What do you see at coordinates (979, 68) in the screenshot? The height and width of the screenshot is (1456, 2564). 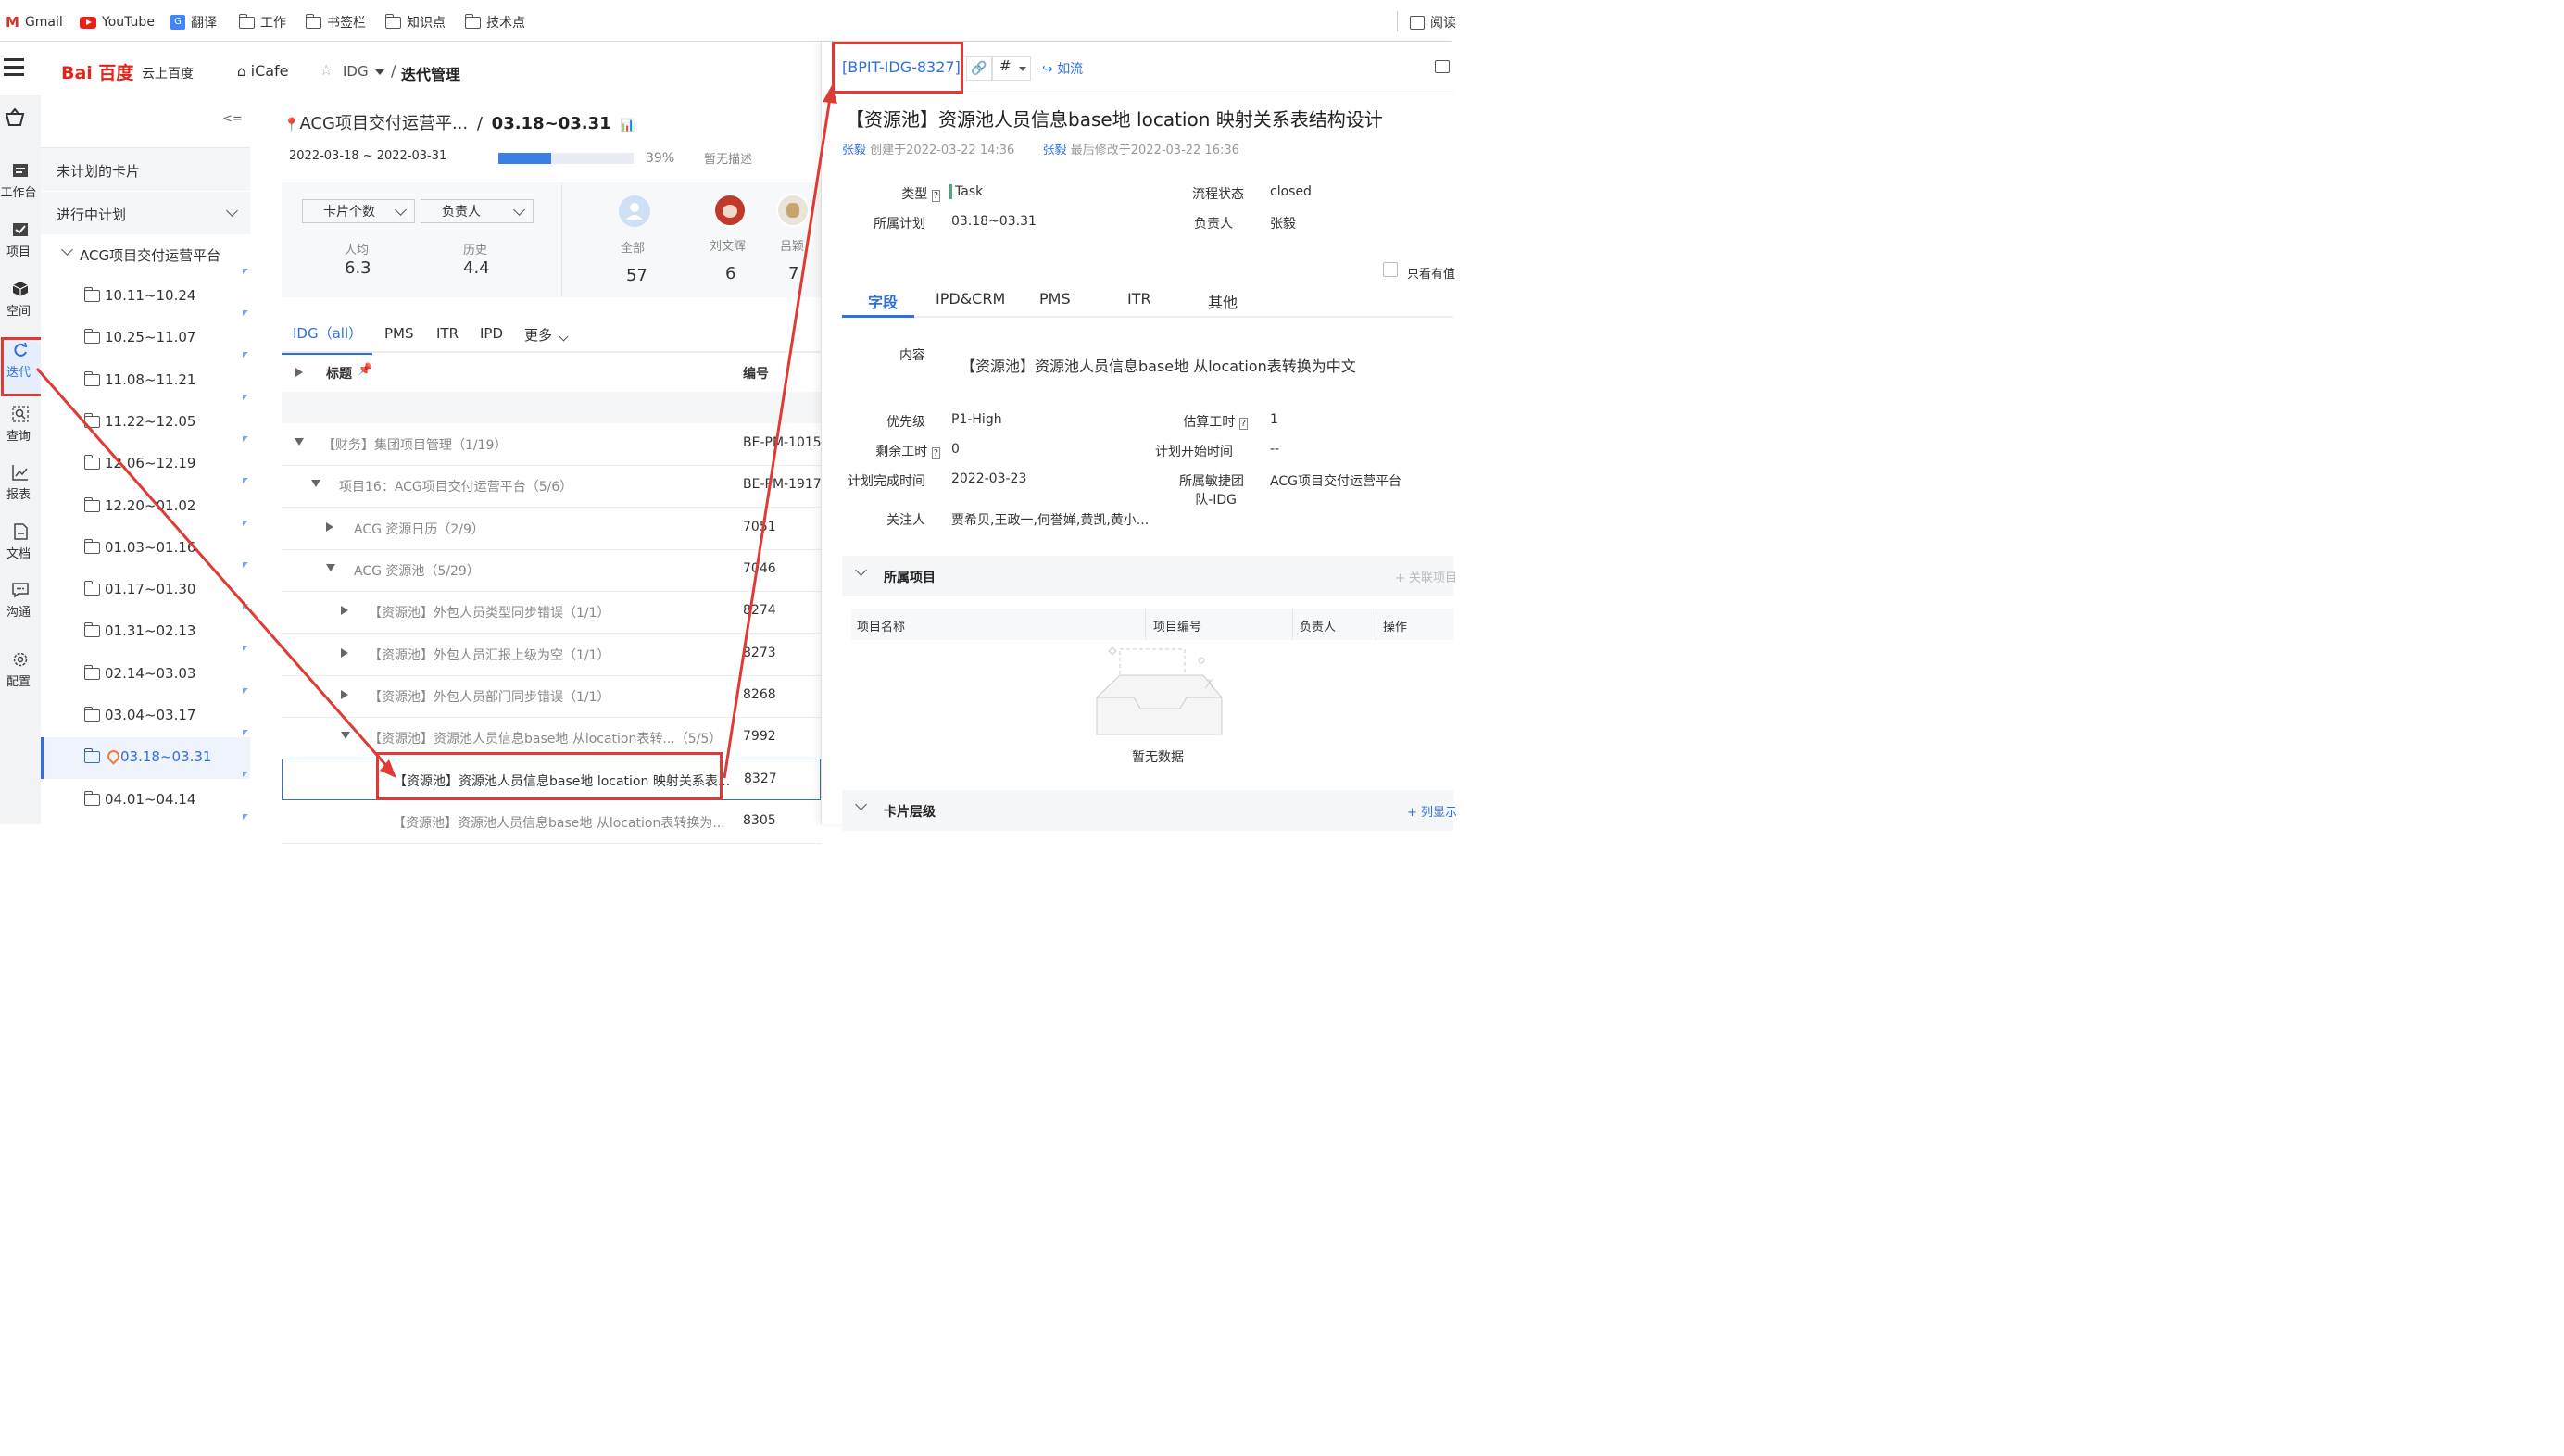 I see `link-icon: 🔗` at bounding box center [979, 68].